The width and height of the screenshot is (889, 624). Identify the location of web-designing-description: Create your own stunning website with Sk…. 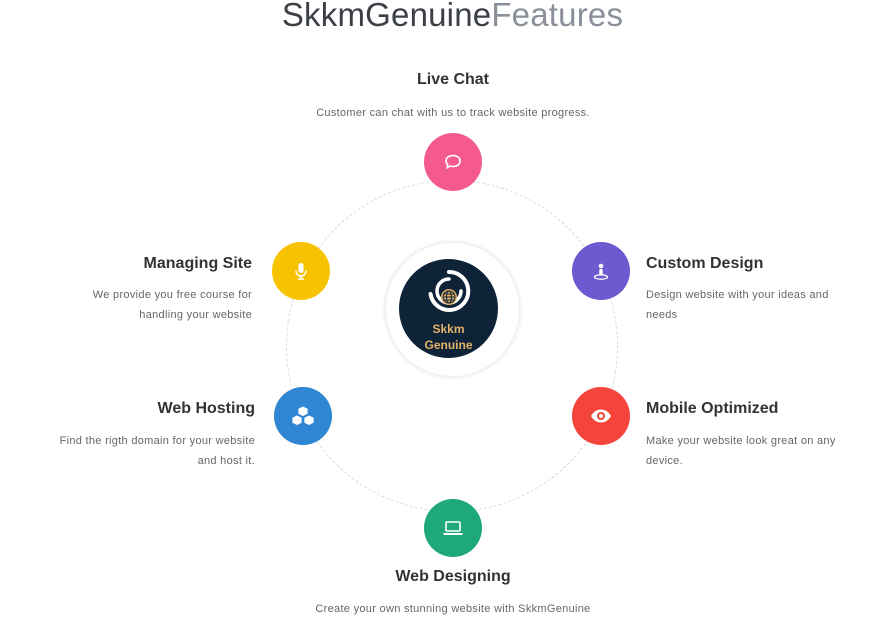
(453, 609).